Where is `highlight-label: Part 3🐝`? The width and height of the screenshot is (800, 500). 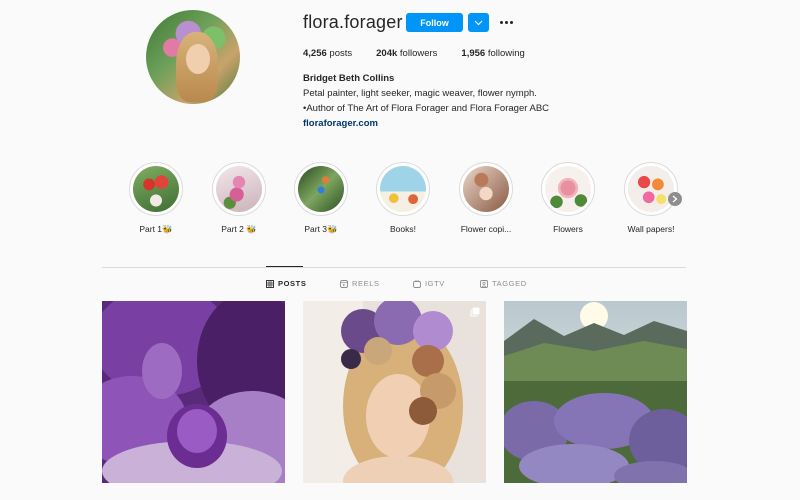 highlight-label: Part 3🐝 is located at coordinates (321, 229).